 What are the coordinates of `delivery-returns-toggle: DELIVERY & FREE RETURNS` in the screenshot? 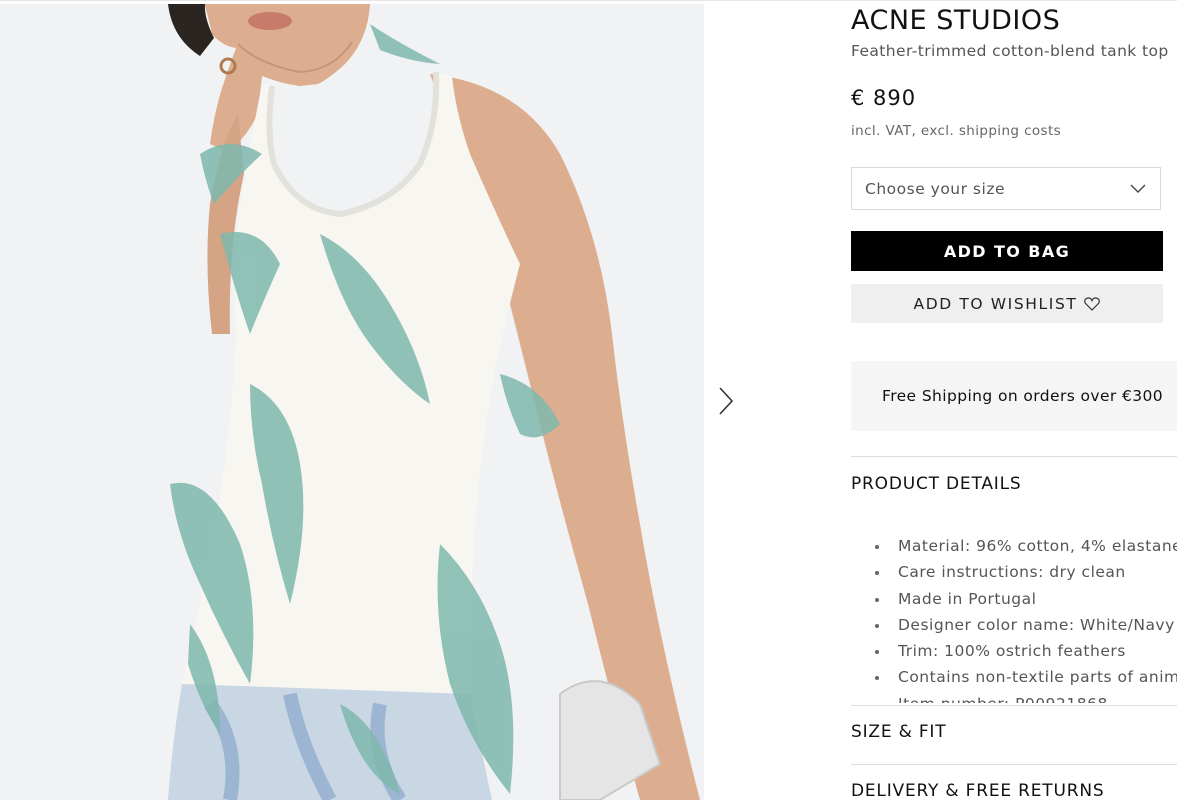 It's located at (977, 791).